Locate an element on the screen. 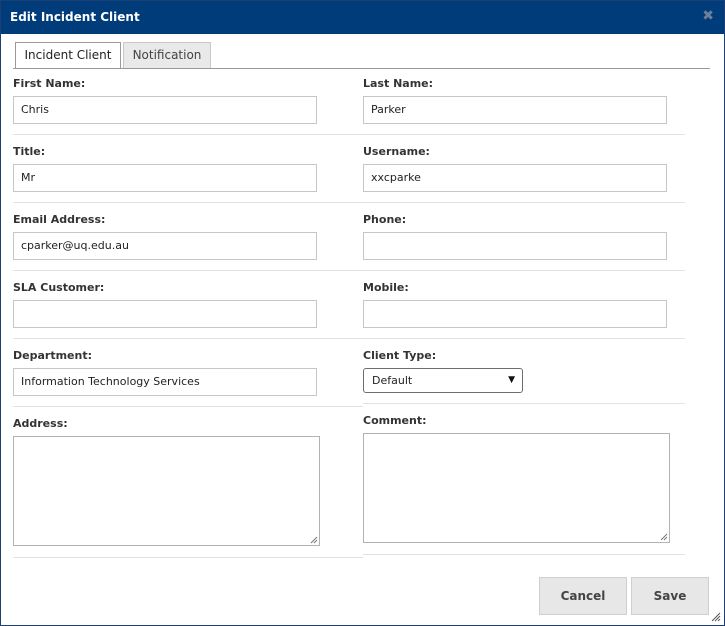 This screenshot has width=725, height=626. email-field: cparker@uq.edu.au is located at coordinates (165, 246).